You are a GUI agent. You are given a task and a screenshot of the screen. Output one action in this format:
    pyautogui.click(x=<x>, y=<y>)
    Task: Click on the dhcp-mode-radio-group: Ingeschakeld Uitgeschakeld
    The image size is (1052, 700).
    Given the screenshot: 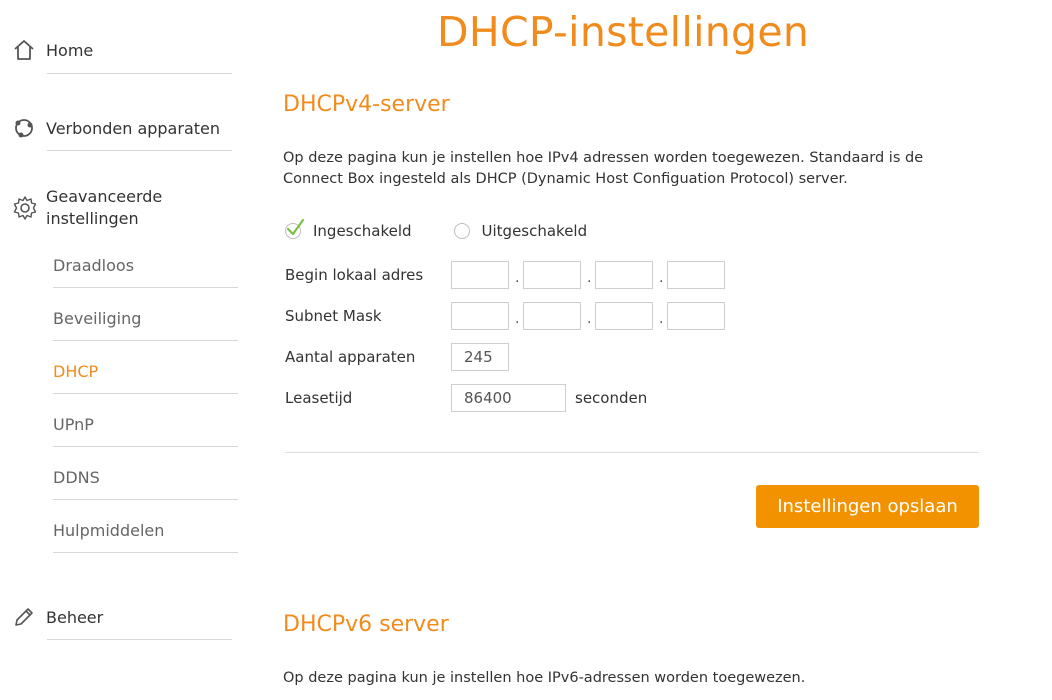 What is the action you would take?
    pyautogui.click(x=457, y=229)
    